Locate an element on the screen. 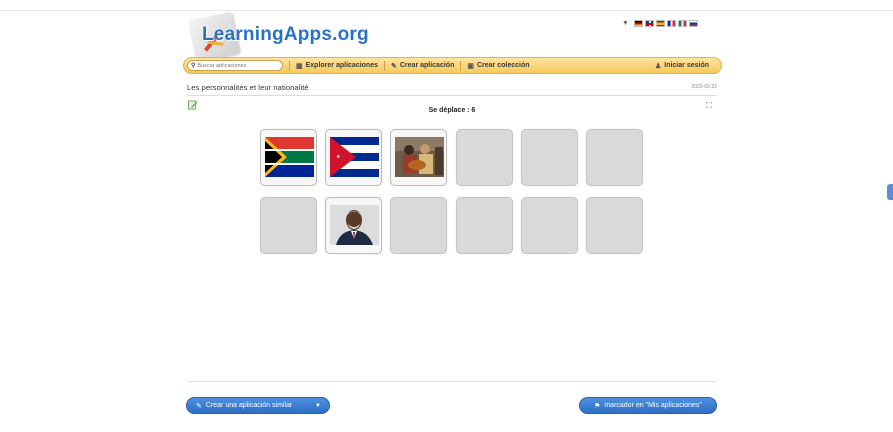 The image size is (893, 432). top-divider is located at coordinates (446, 10).